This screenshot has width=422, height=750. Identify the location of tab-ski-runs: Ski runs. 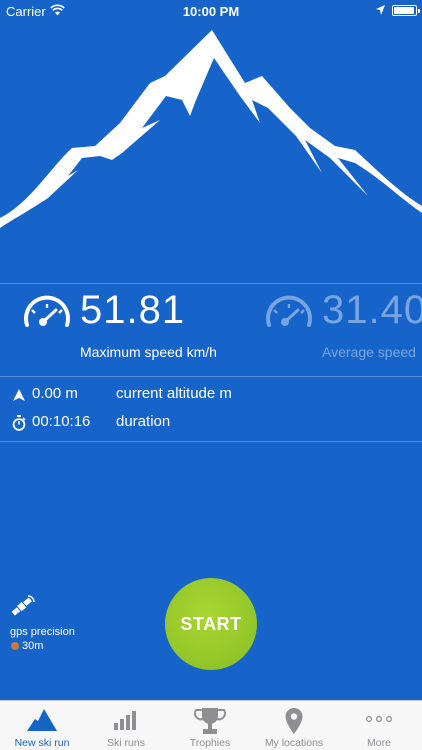
(126, 725).